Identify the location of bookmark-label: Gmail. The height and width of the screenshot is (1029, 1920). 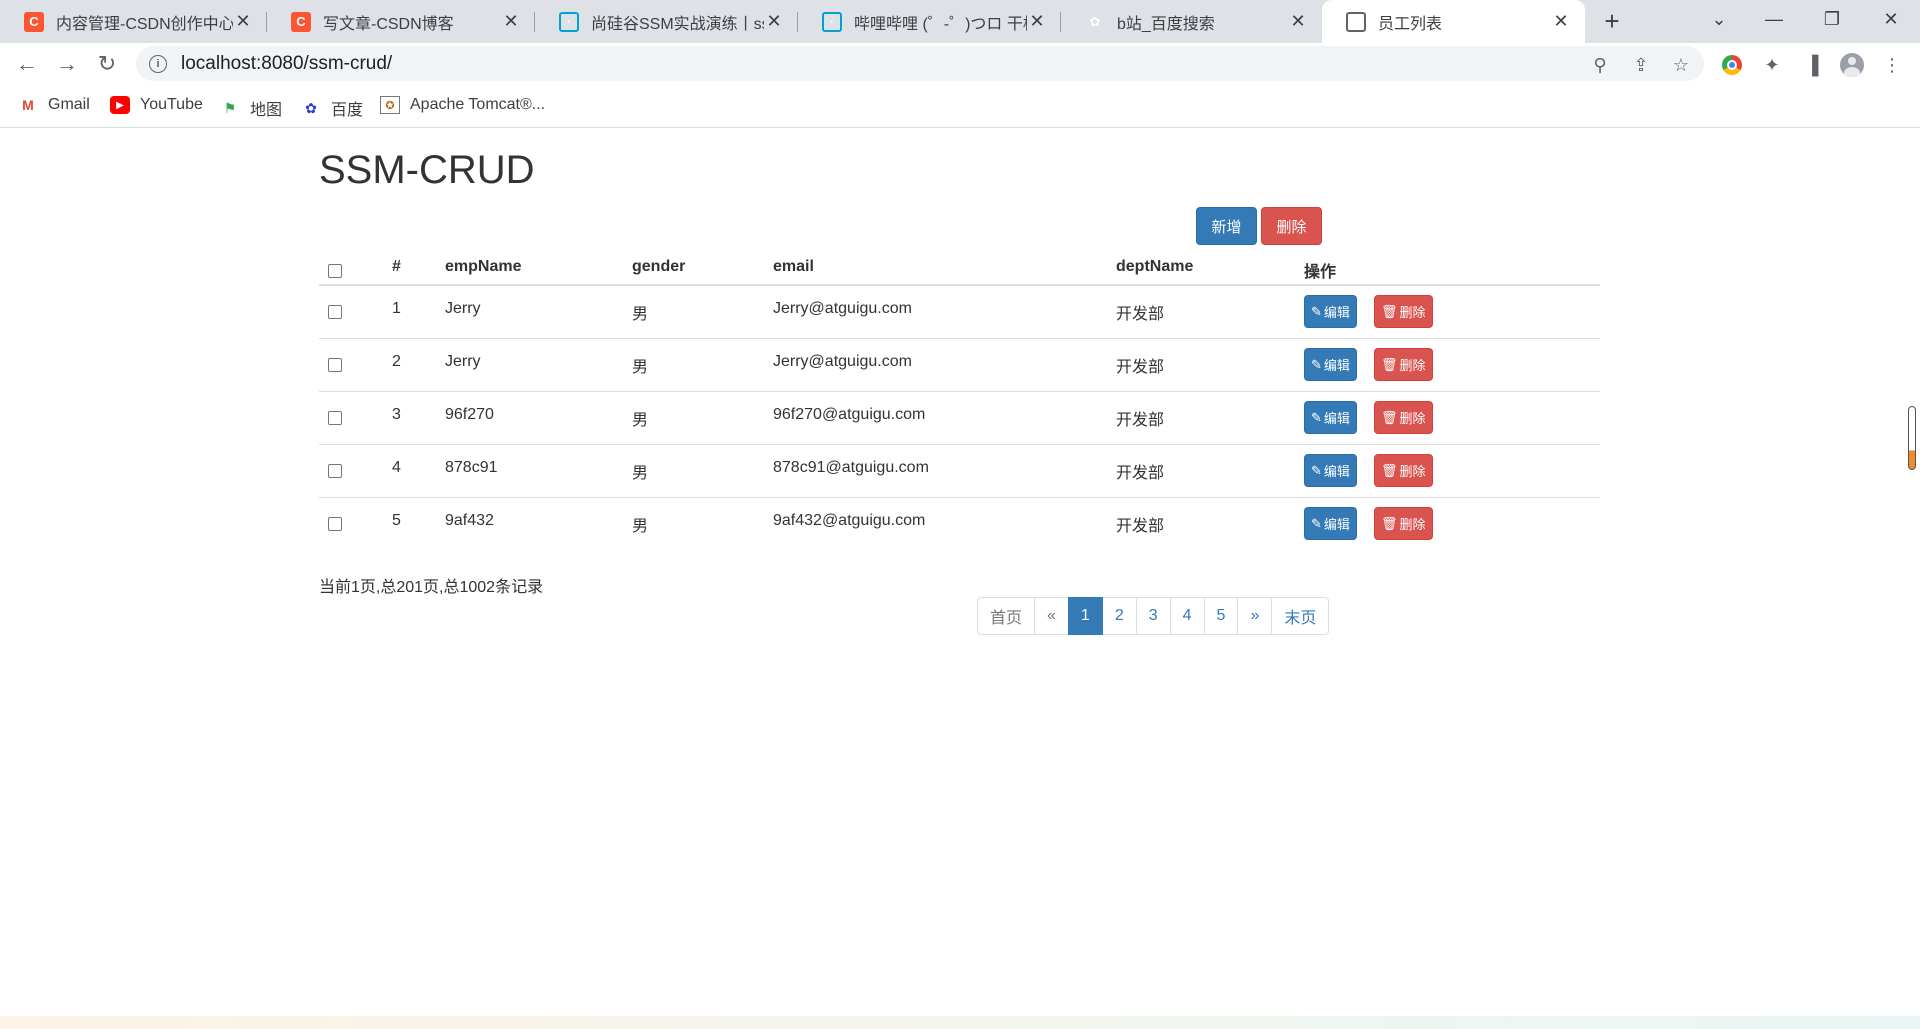
(69, 104).